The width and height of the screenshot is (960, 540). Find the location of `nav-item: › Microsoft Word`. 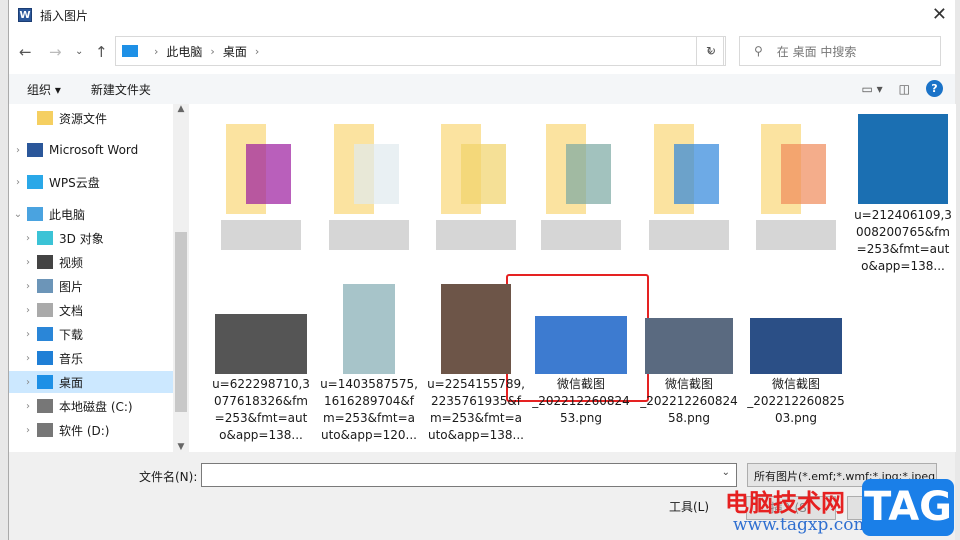

nav-item: › Microsoft Word is located at coordinates (91, 150).